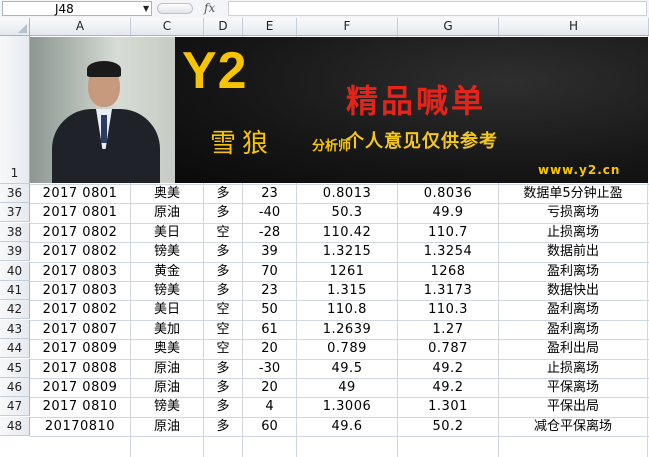 The image size is (649, 457). I want to click on cell-open: 110.42, so click(347, 232).